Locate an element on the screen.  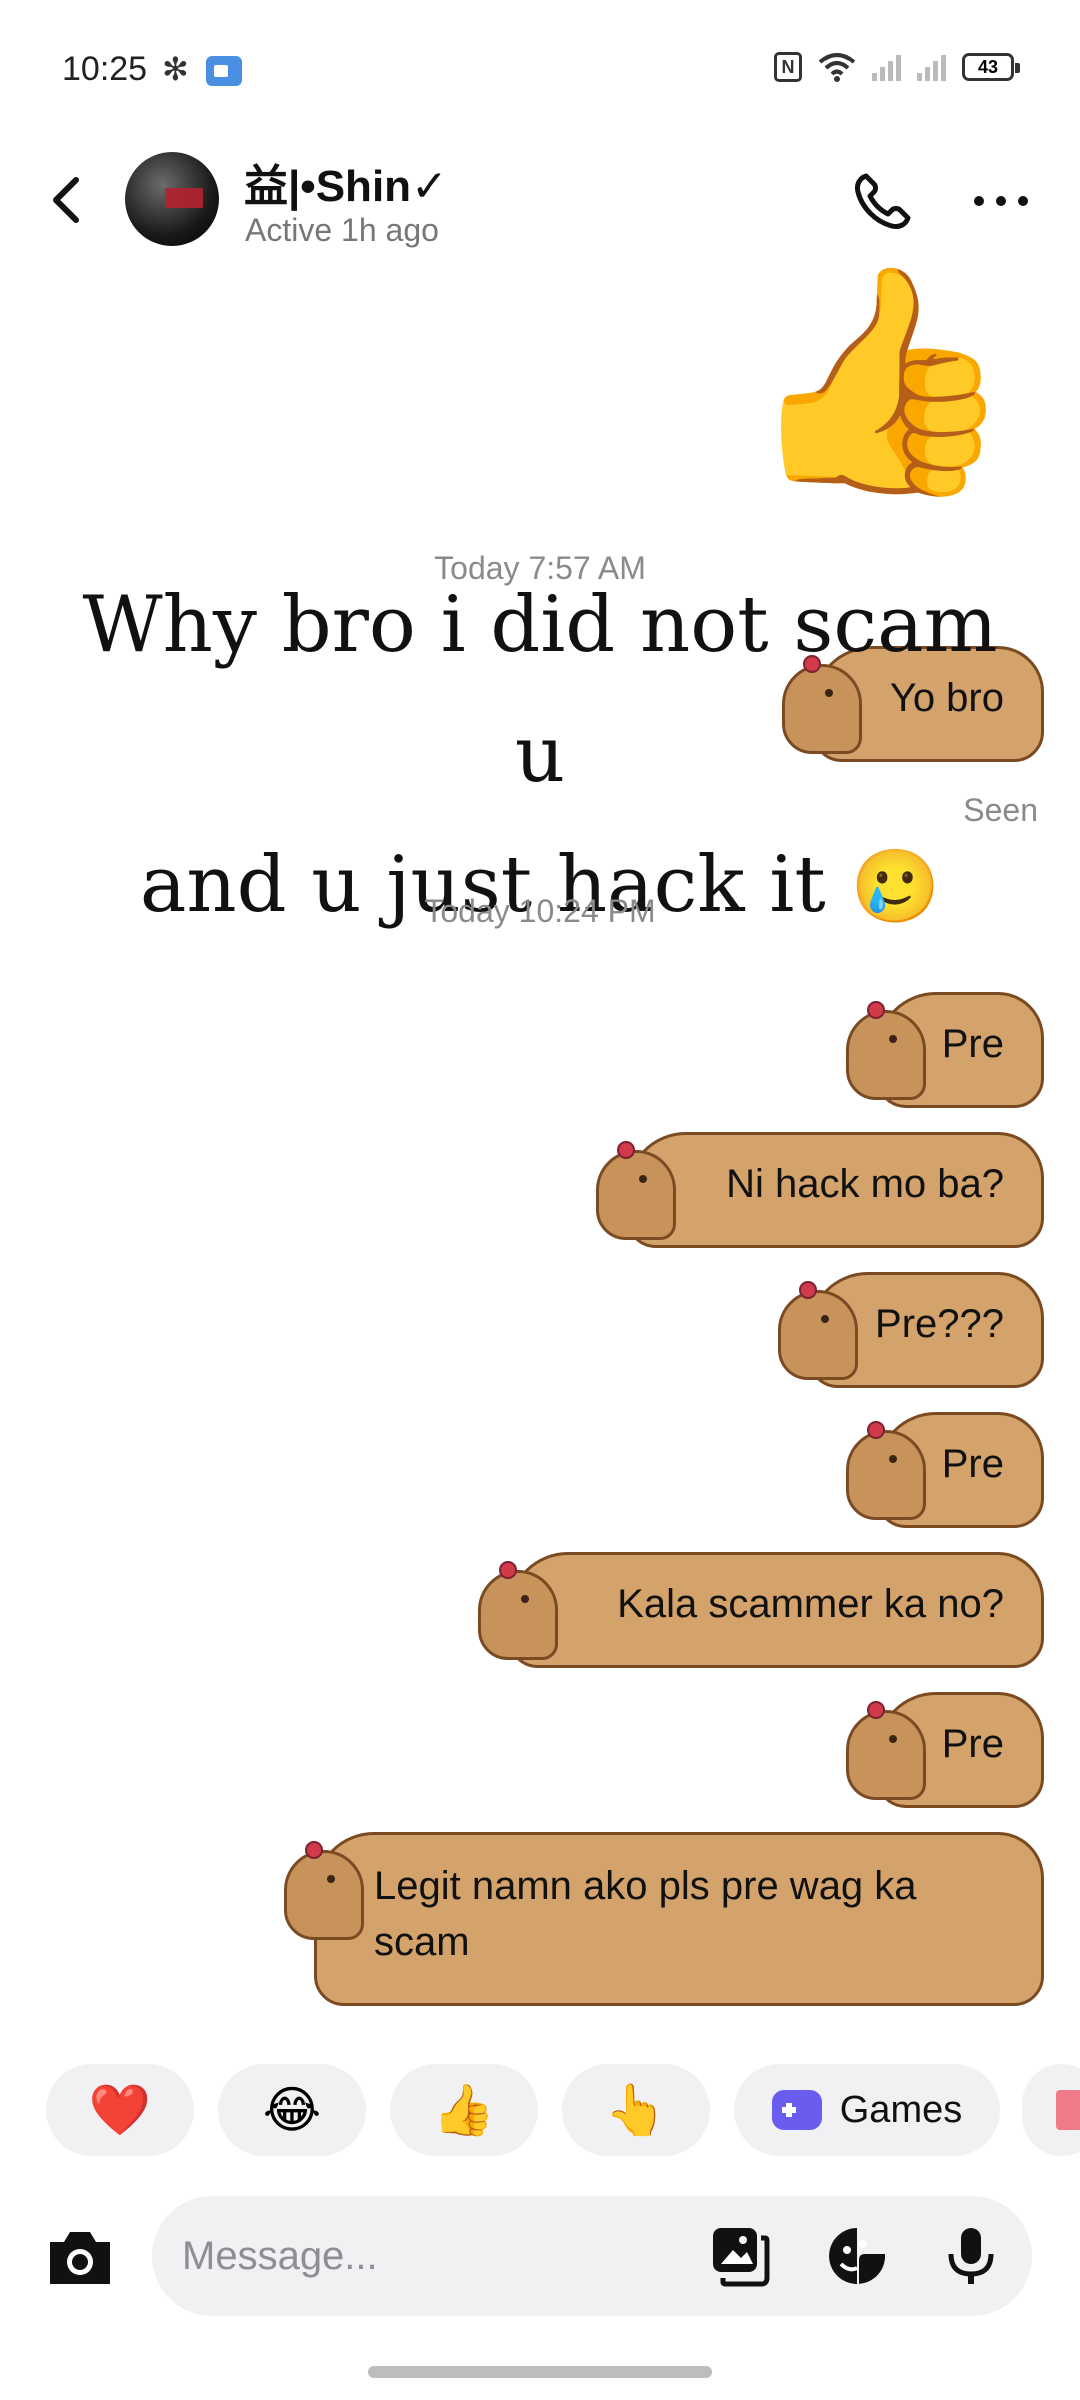
call-button is located at coordinates (883, 201).